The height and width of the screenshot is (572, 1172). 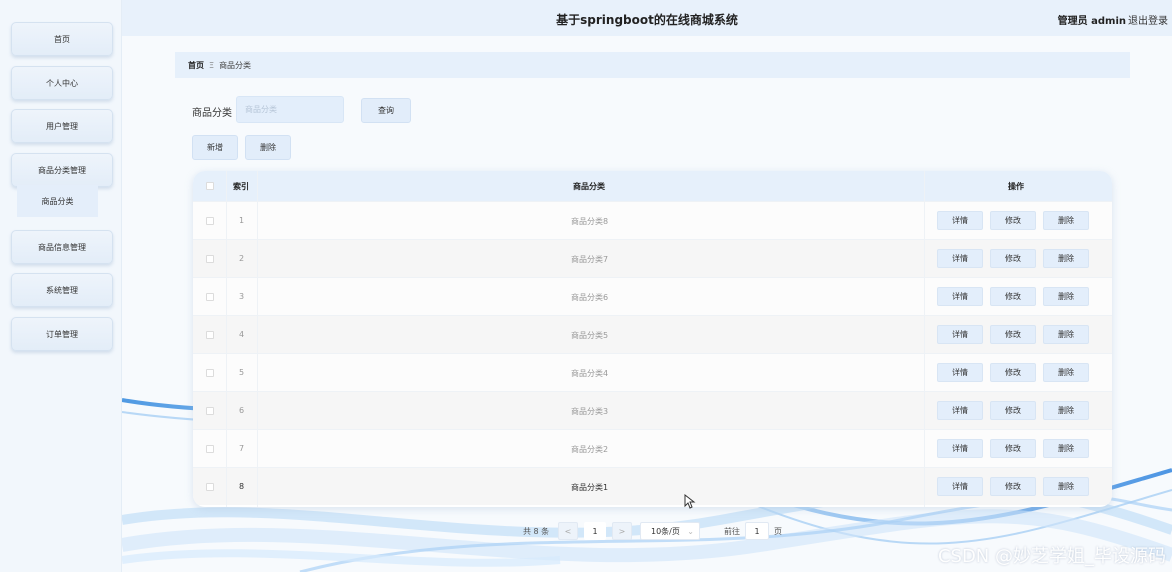 What do you see at coordinates (242, 448) in the screenshot?
I see `row-index: 7` at bounding box center [242, 448].